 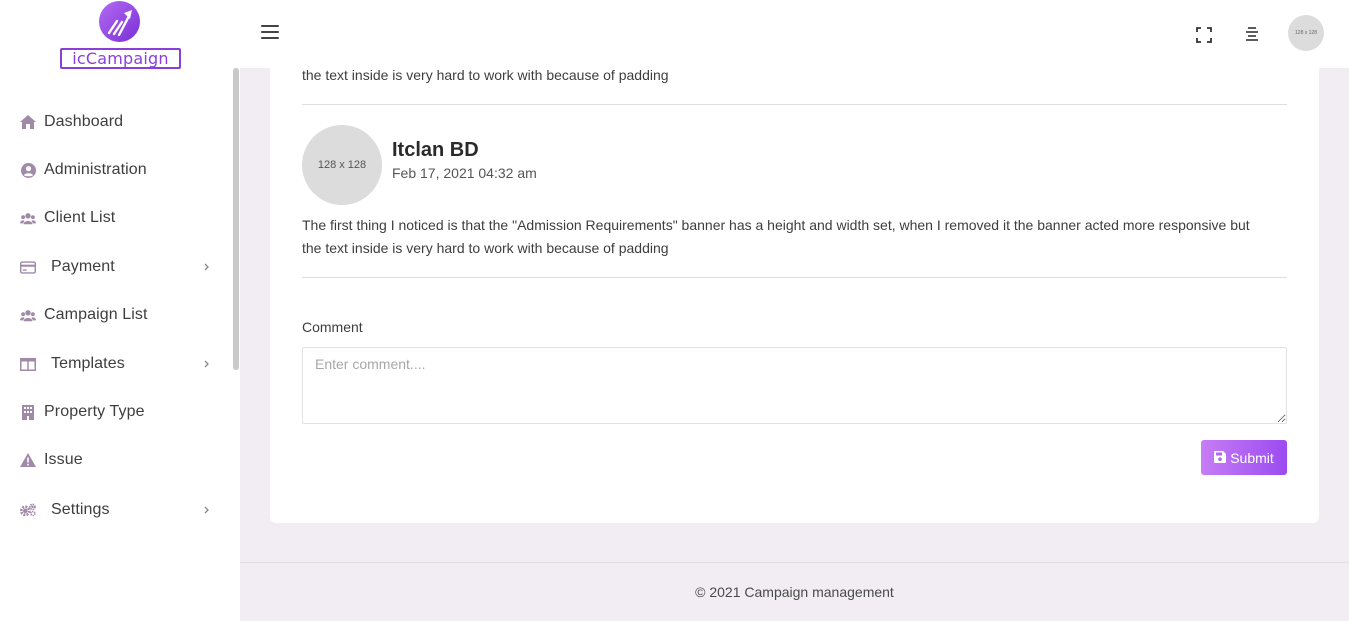 I want to click on submit-button: Submit, so click(x=1244, y=457).